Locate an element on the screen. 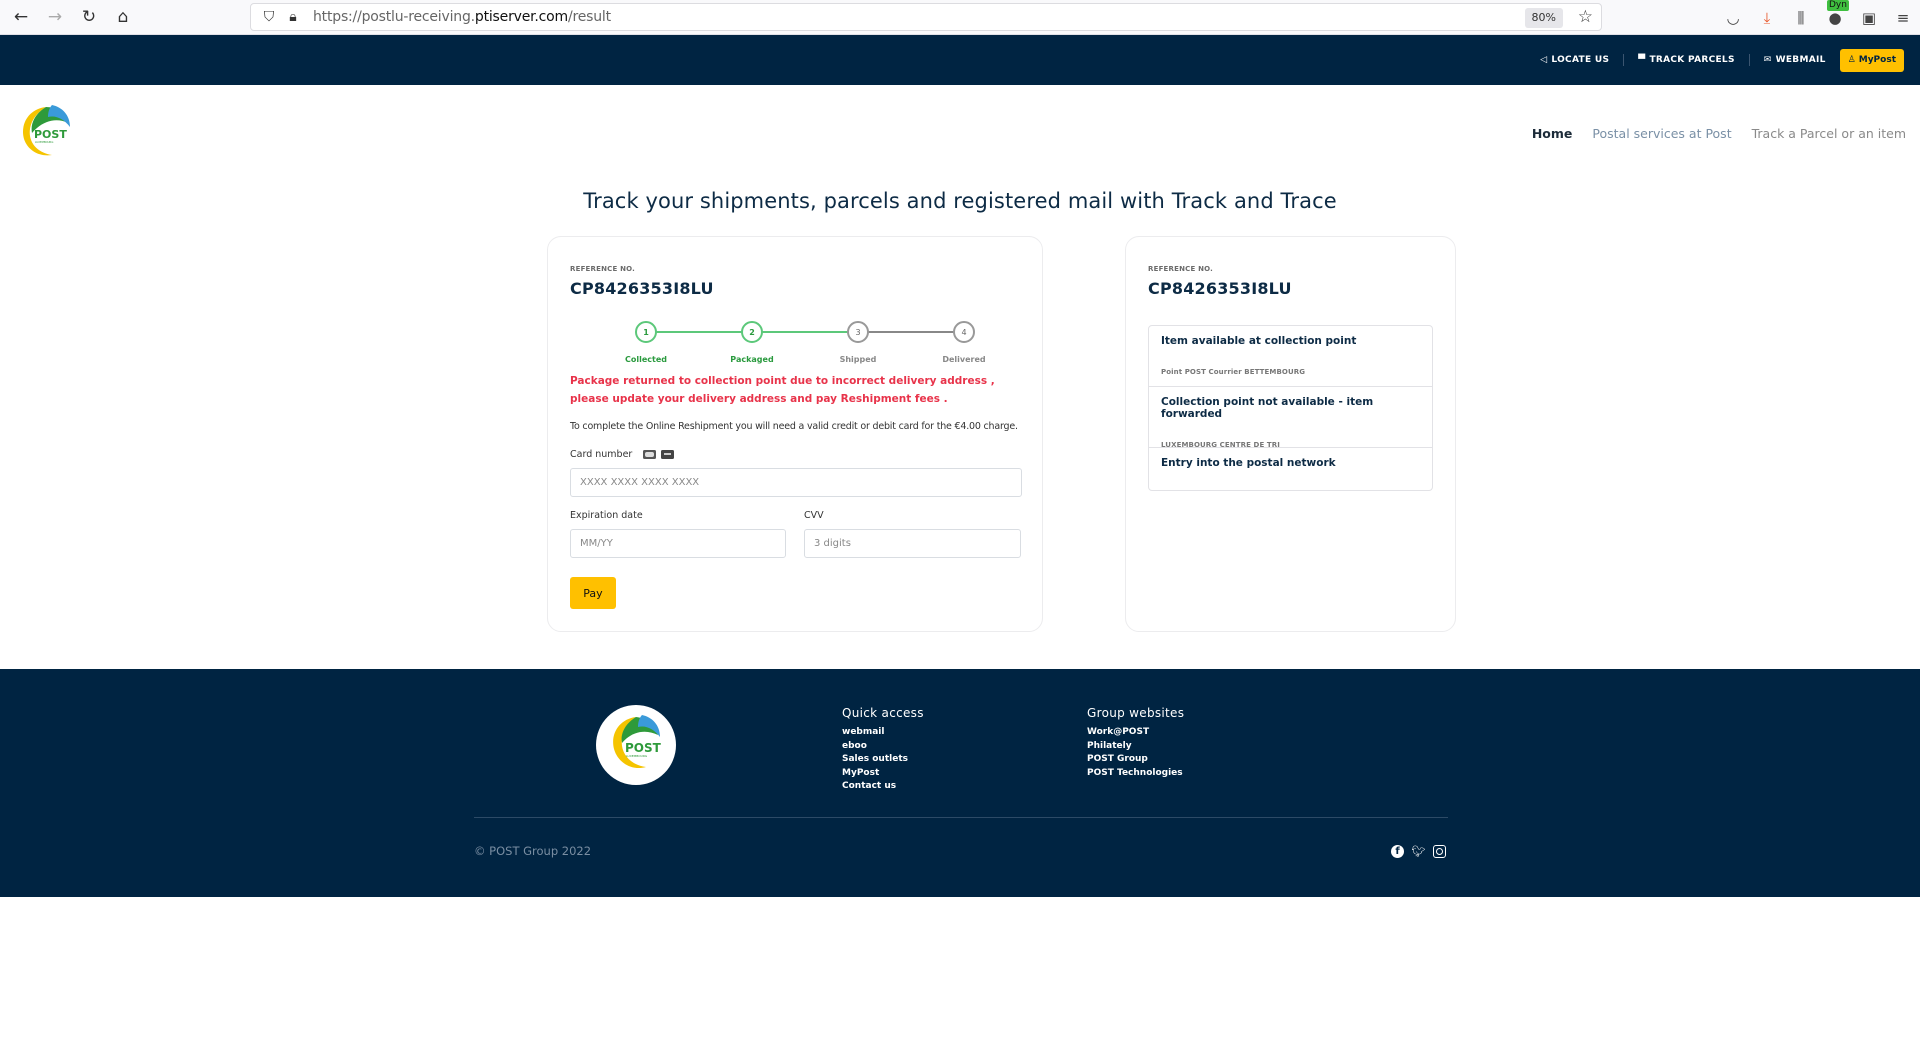 The width and height of the screenshot is (1920, 1046). pay-button: Pay is located at coordinates (593, 593).